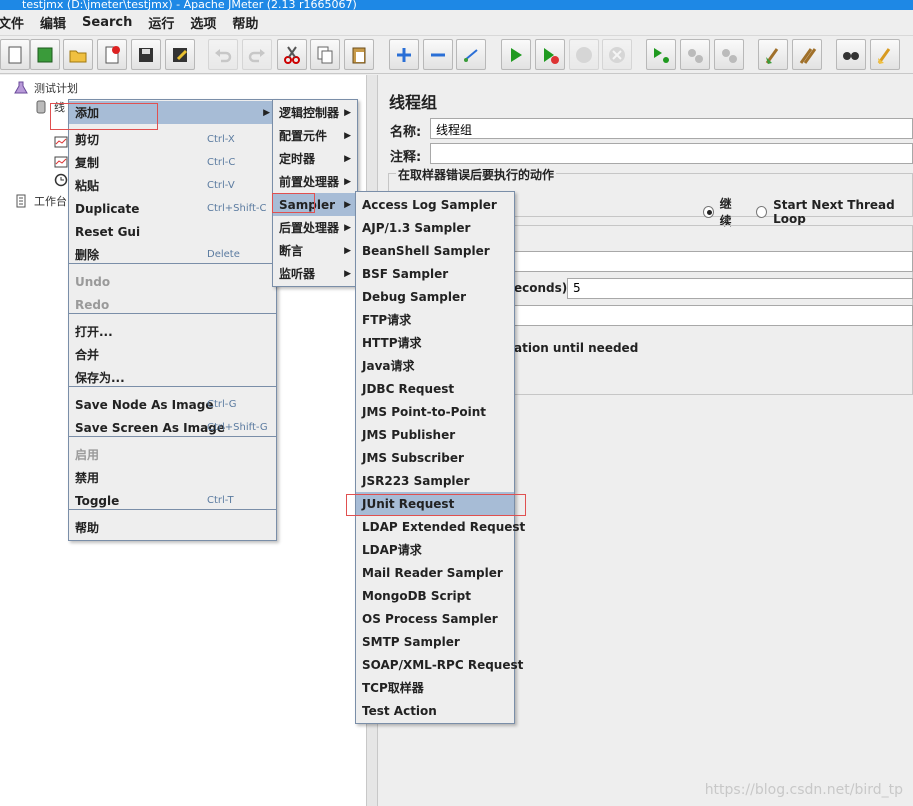 The height and width of the screenshot is (806, 913). Describe the element at coordinates (87, 163) in the screenshot. I see `menu-item-label: 复制` at that location.